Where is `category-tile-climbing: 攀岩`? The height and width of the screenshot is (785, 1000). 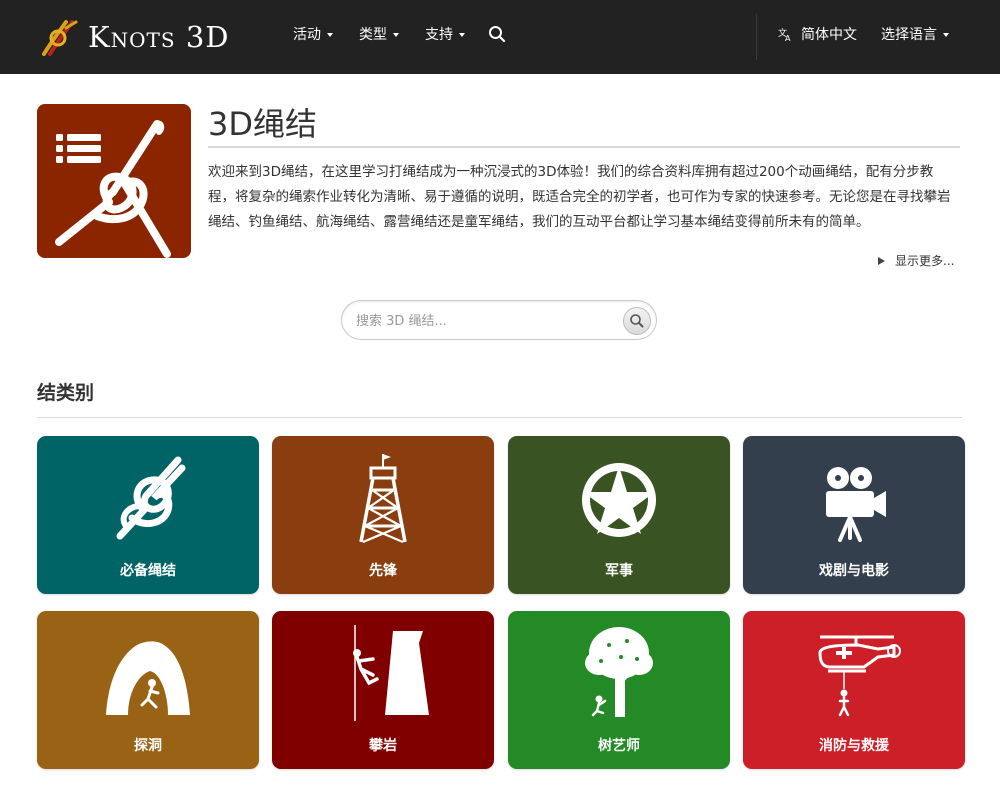 category-tile-climbing: 攀岩 is located at coordinates (383, 690).